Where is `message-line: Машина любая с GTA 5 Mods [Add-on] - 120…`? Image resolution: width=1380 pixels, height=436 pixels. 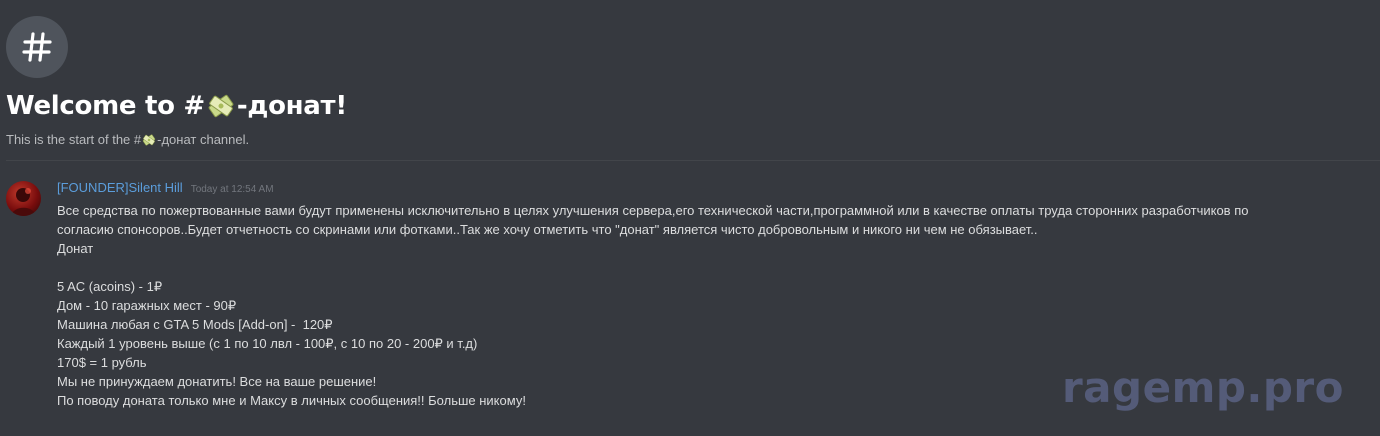 message-line: Машина любая с GTA 5 Mods [Add-on] - 120… is located at coordinates (195, 324).